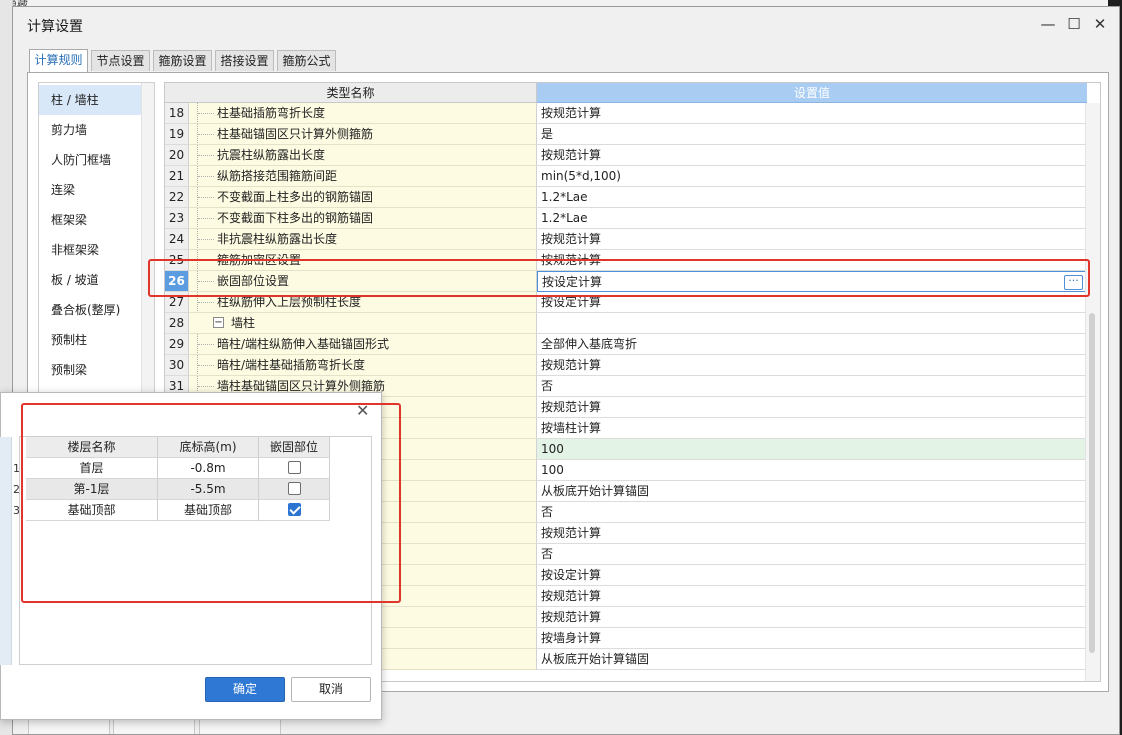 The height and width of the screenshot is (735, 1122). What do you see at coordinates (177, 218) in the screenshot?
I see `row-number: 23` at bounding box center [177, 218].